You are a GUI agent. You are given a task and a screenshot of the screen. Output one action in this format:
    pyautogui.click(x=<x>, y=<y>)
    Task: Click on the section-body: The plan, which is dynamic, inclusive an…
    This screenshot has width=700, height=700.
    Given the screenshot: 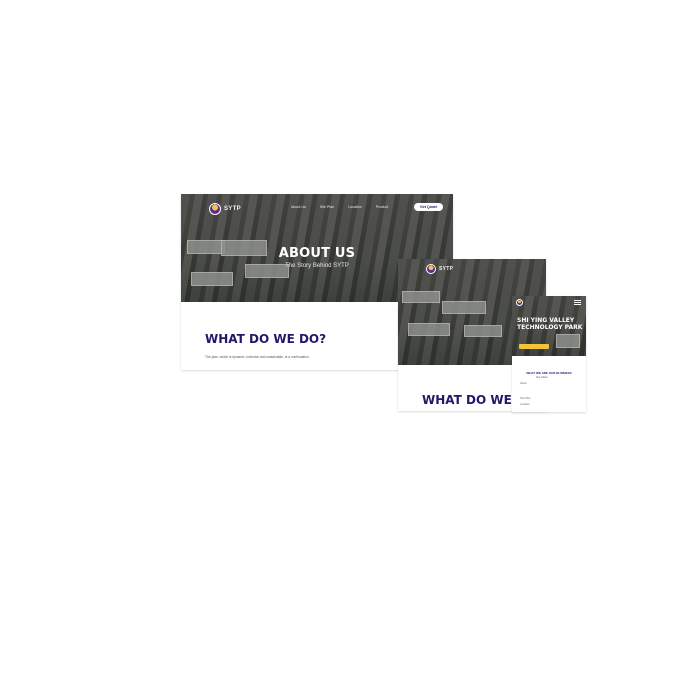 What is the action you would take?
    pyautogui.click(x=257, y=357)
    